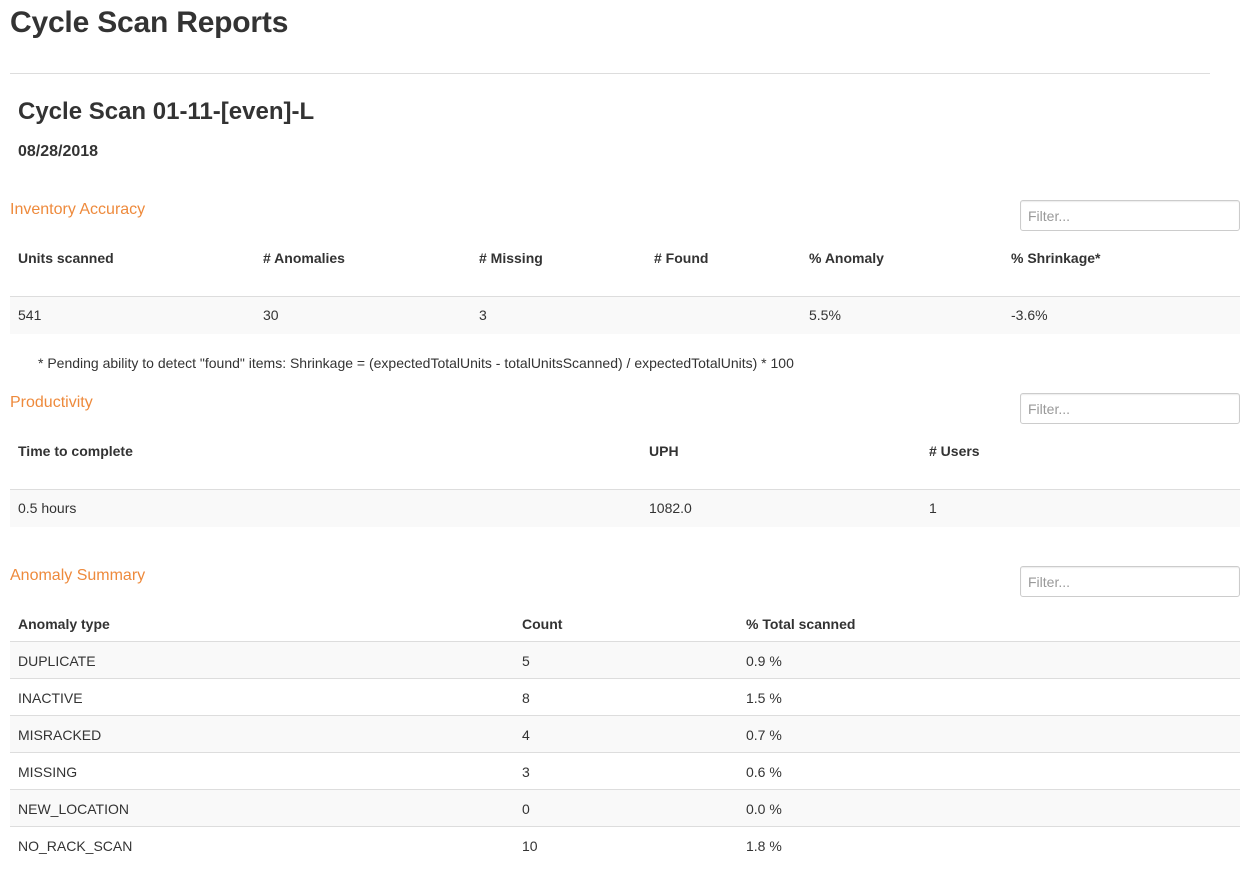 This screenshot has height=872, width=1251. Describe the element at coordinates (542, 624) in the screenshot. I see `column-header-count: Count` at that location.